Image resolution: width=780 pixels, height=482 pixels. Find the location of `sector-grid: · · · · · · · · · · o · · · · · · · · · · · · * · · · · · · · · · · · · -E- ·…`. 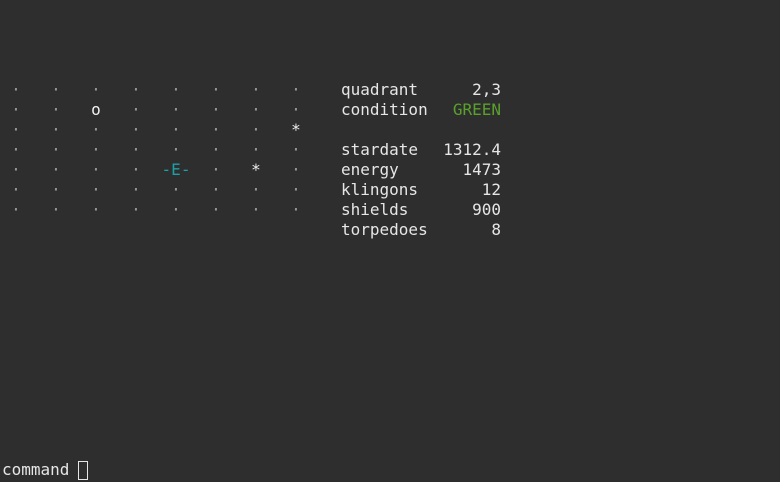

sector-grid: · · · · · · · · · · o · · · · · · · · · · · · * · · · · · · · · · · · · -E- ·… is located at coordinates (160, 150).